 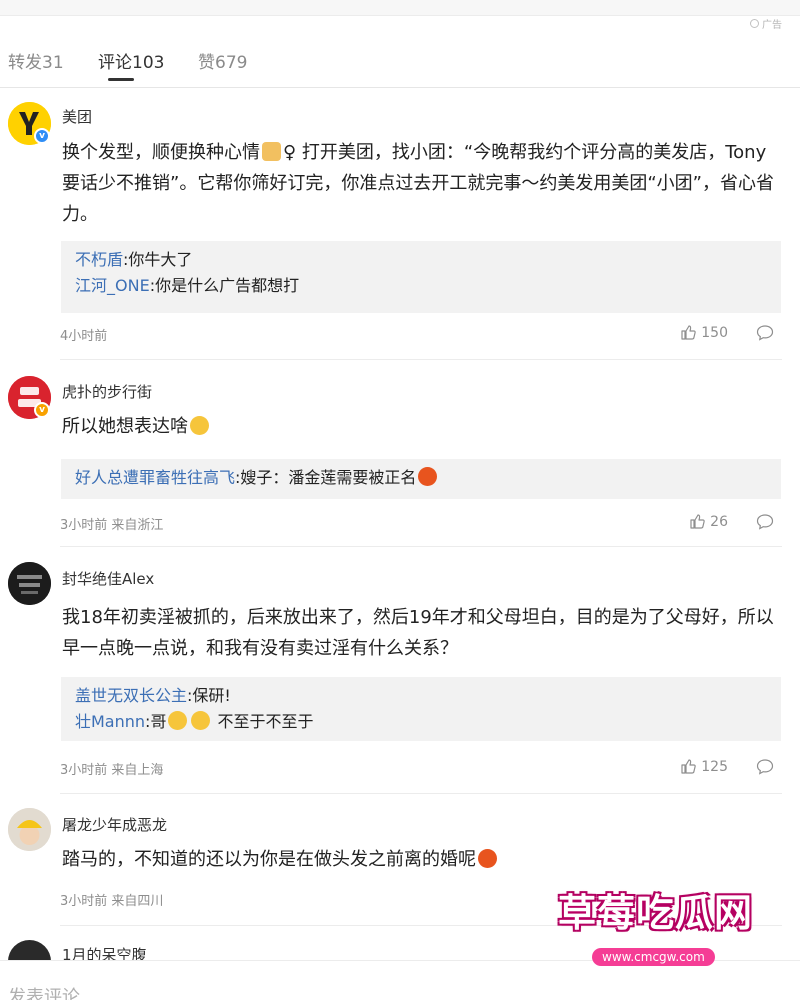 What do you see at coordinates (719, 521) in the screenshot?
I see `like-count: 26` at bounding box center [719, 521].